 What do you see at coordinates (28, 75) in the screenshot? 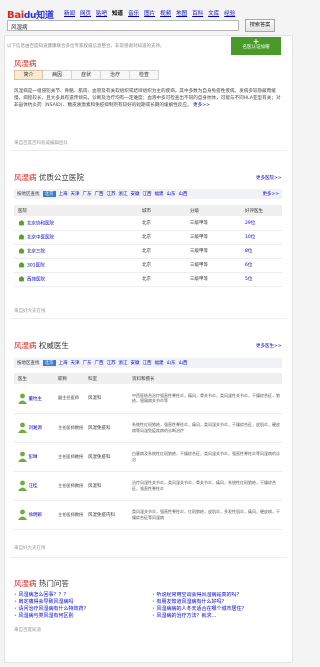
I see `tab-intro: 简介` at bounding box center [28, 75].